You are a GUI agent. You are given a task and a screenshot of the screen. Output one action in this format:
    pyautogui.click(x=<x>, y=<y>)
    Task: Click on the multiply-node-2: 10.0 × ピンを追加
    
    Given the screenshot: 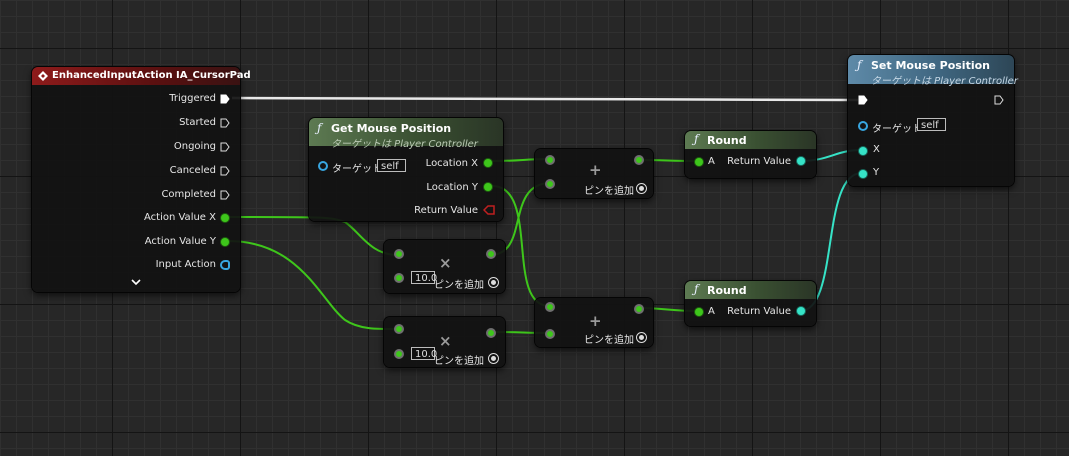 What is the action you would take?
    pyautogui.click(x=444, y=342)
    